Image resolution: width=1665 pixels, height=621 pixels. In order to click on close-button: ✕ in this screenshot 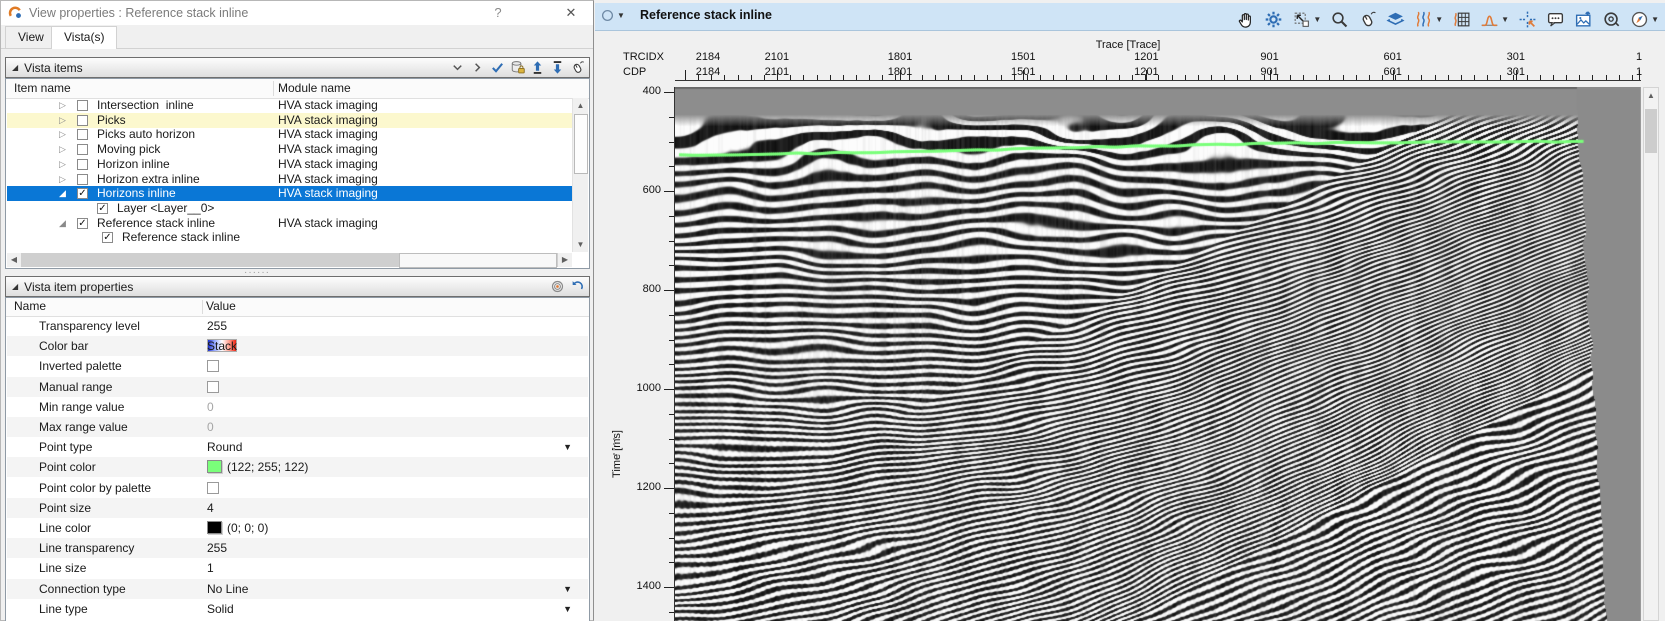, I will do `click(571, 13)`.